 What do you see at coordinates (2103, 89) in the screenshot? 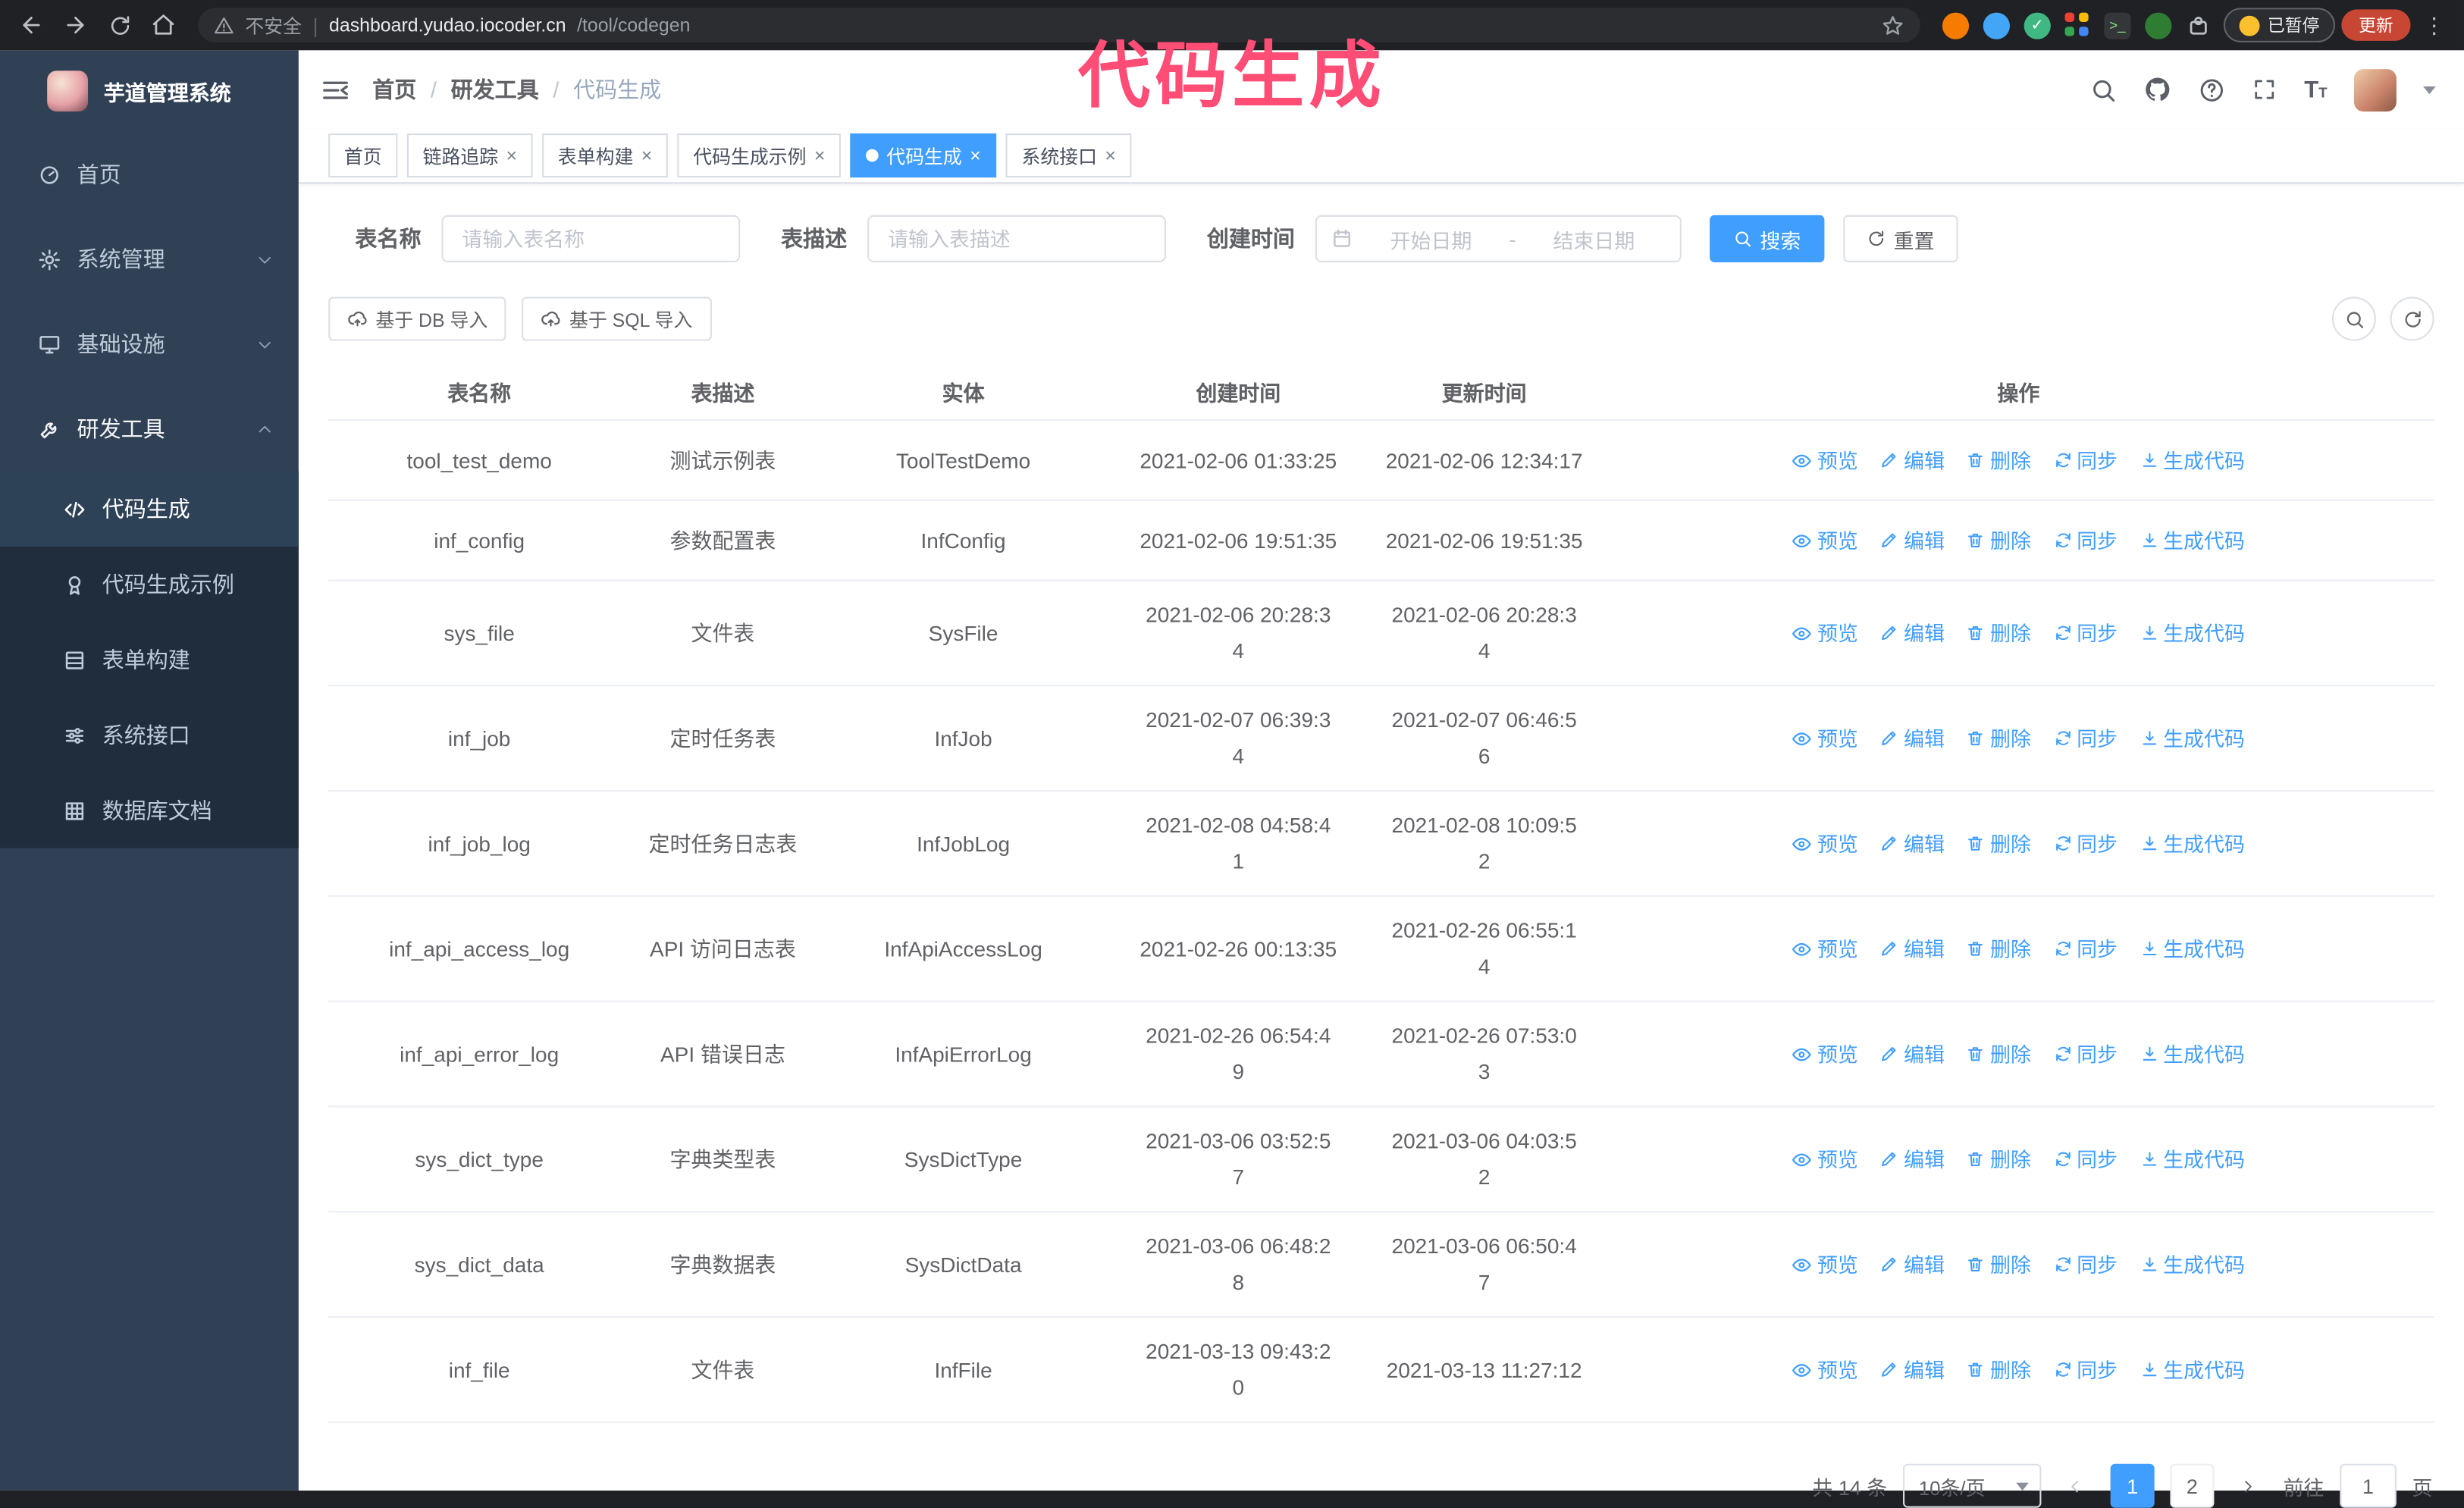
I see `search-icon` at bounding box center [2103, 89].